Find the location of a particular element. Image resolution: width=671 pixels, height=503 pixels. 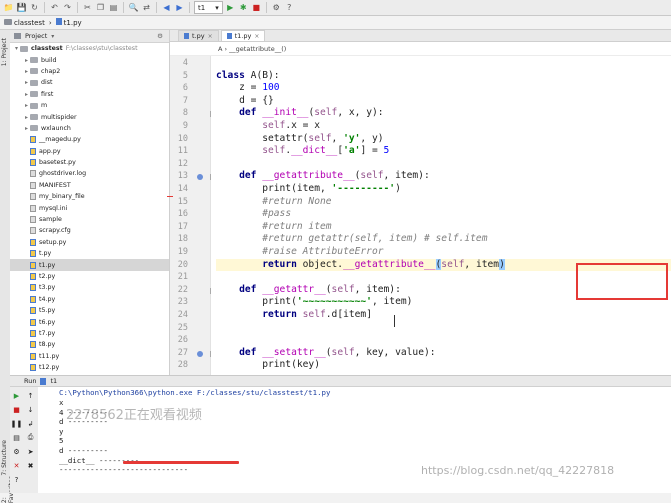

debug-icon: ✱ is located at coordinates (243, 7).